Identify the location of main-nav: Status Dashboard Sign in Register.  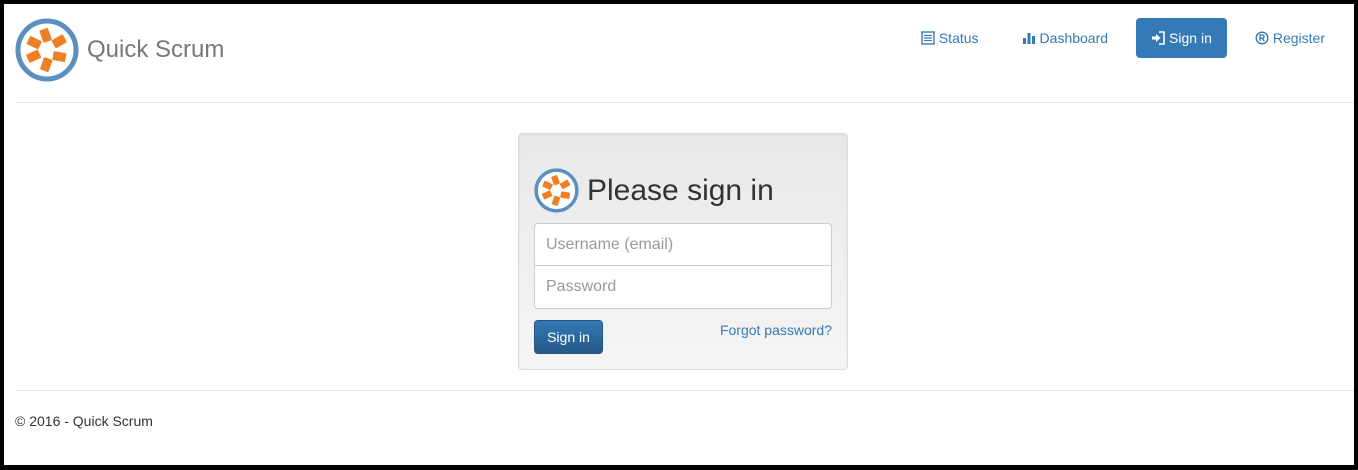
(1116, 38).